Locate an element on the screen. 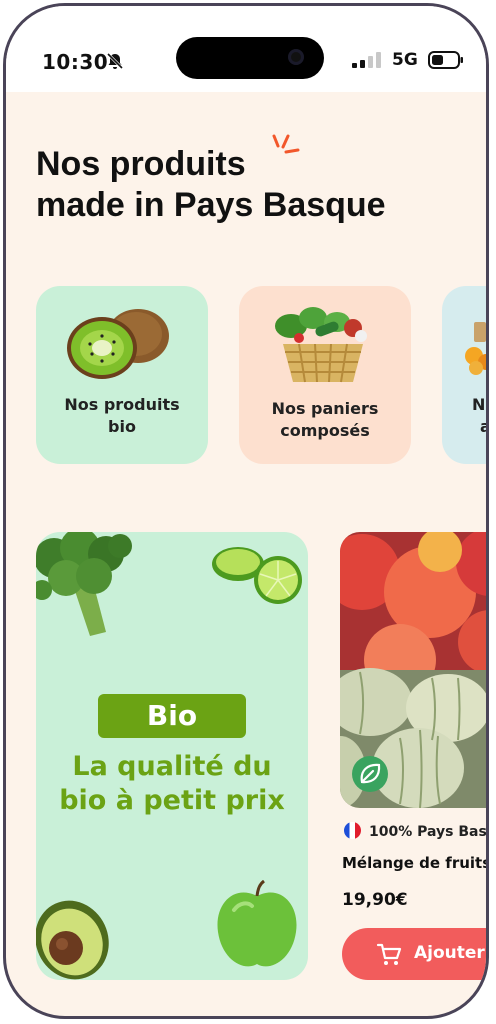 This screenshot has height=1024, width=496. product-name: Mélange de fruits is located at coordinates (414, 863).